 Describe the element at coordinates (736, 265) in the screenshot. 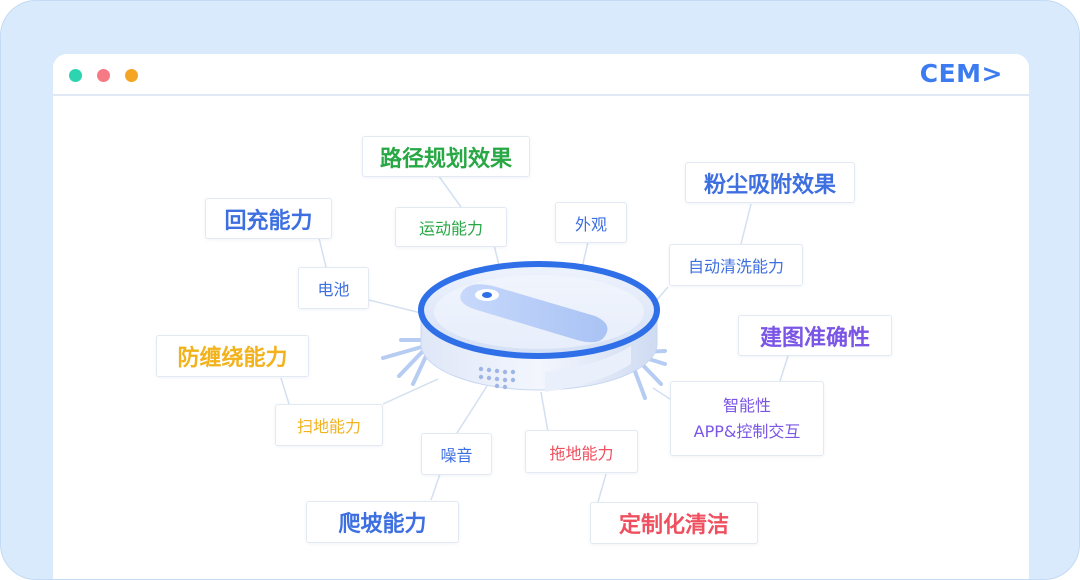

I see `label-self-cleaning: 自动清洗能力` at that location.